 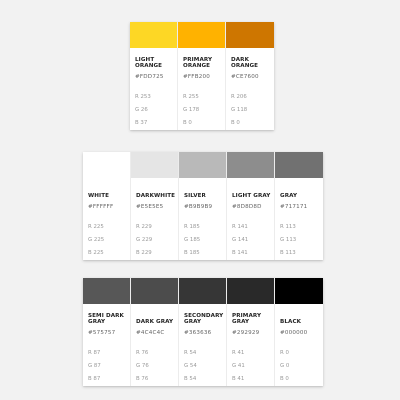 I want to click on swatch-r-value: R 206, so click(x=239, y=97).